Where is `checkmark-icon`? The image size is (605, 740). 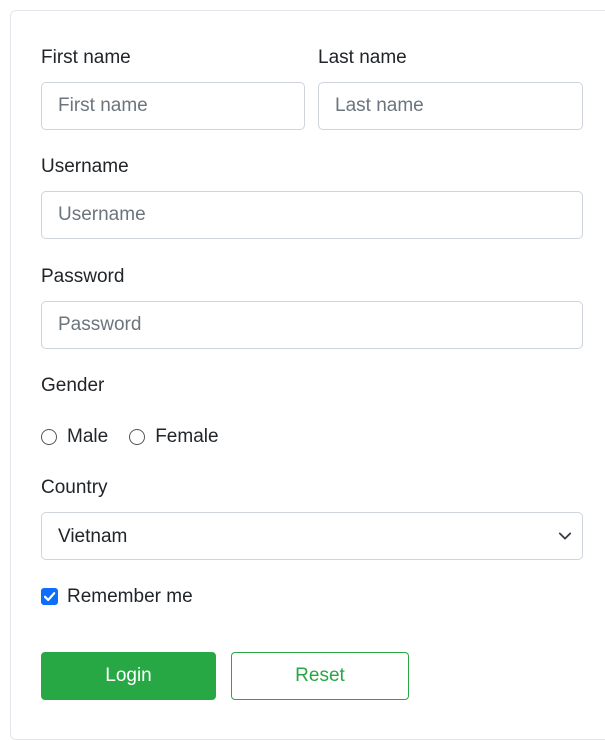
checkmark-icon is located at coordinates (49, 597).